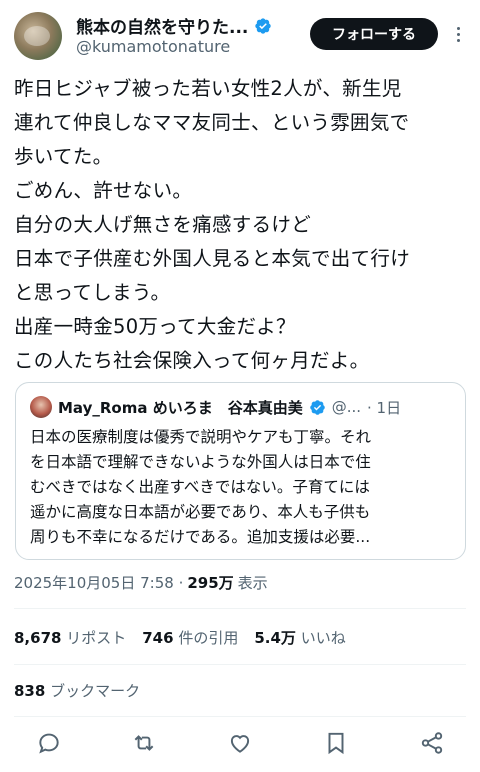 The height and width of the screenshot is (772, 480). I want to click on view-label: 表示, so click(252, 583).